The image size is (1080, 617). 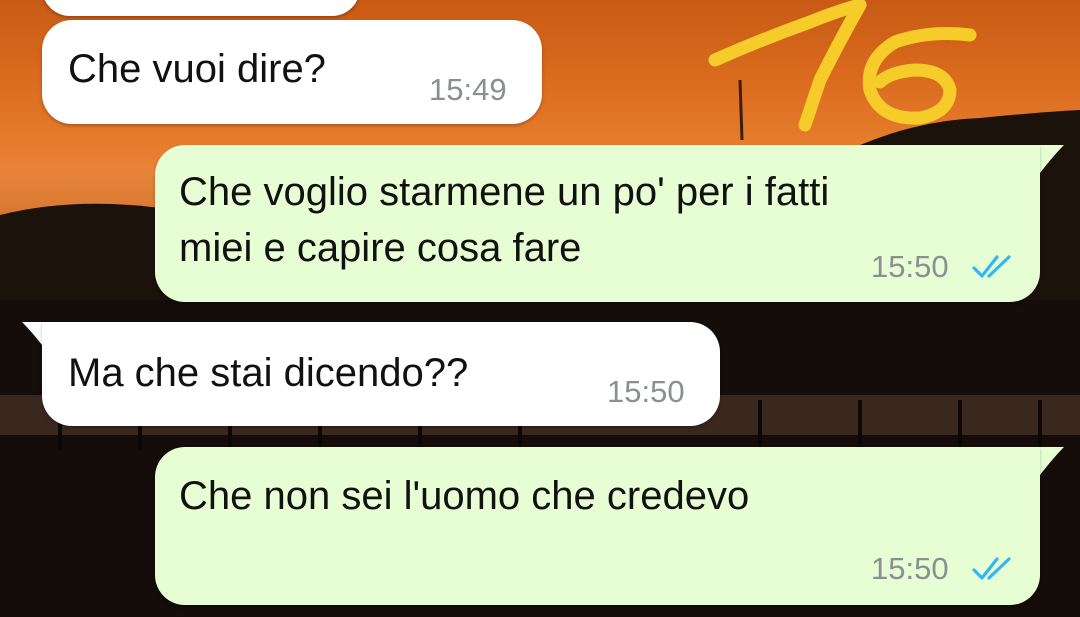 I want to click on message-bubble-incoming: Che vuoi dire? 15:49, so click(x=292, y=72).